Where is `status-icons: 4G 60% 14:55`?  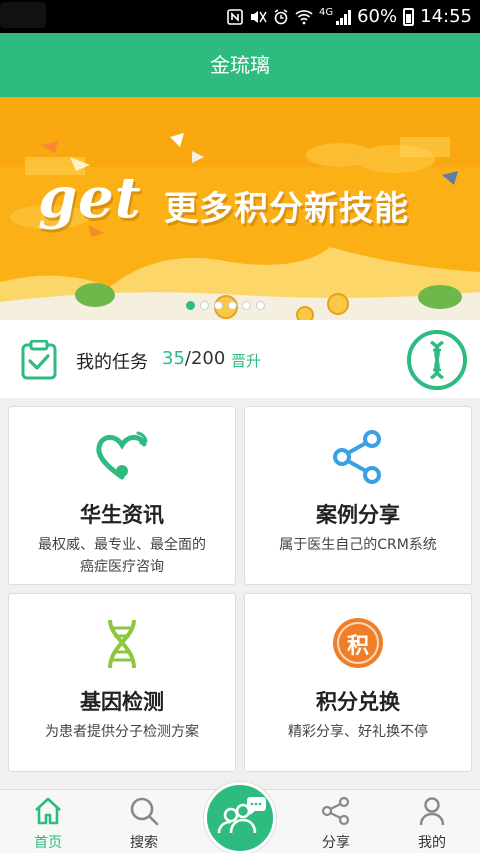 status-icons: 4G 60% 14:55 is located at coordinates (349, 16).